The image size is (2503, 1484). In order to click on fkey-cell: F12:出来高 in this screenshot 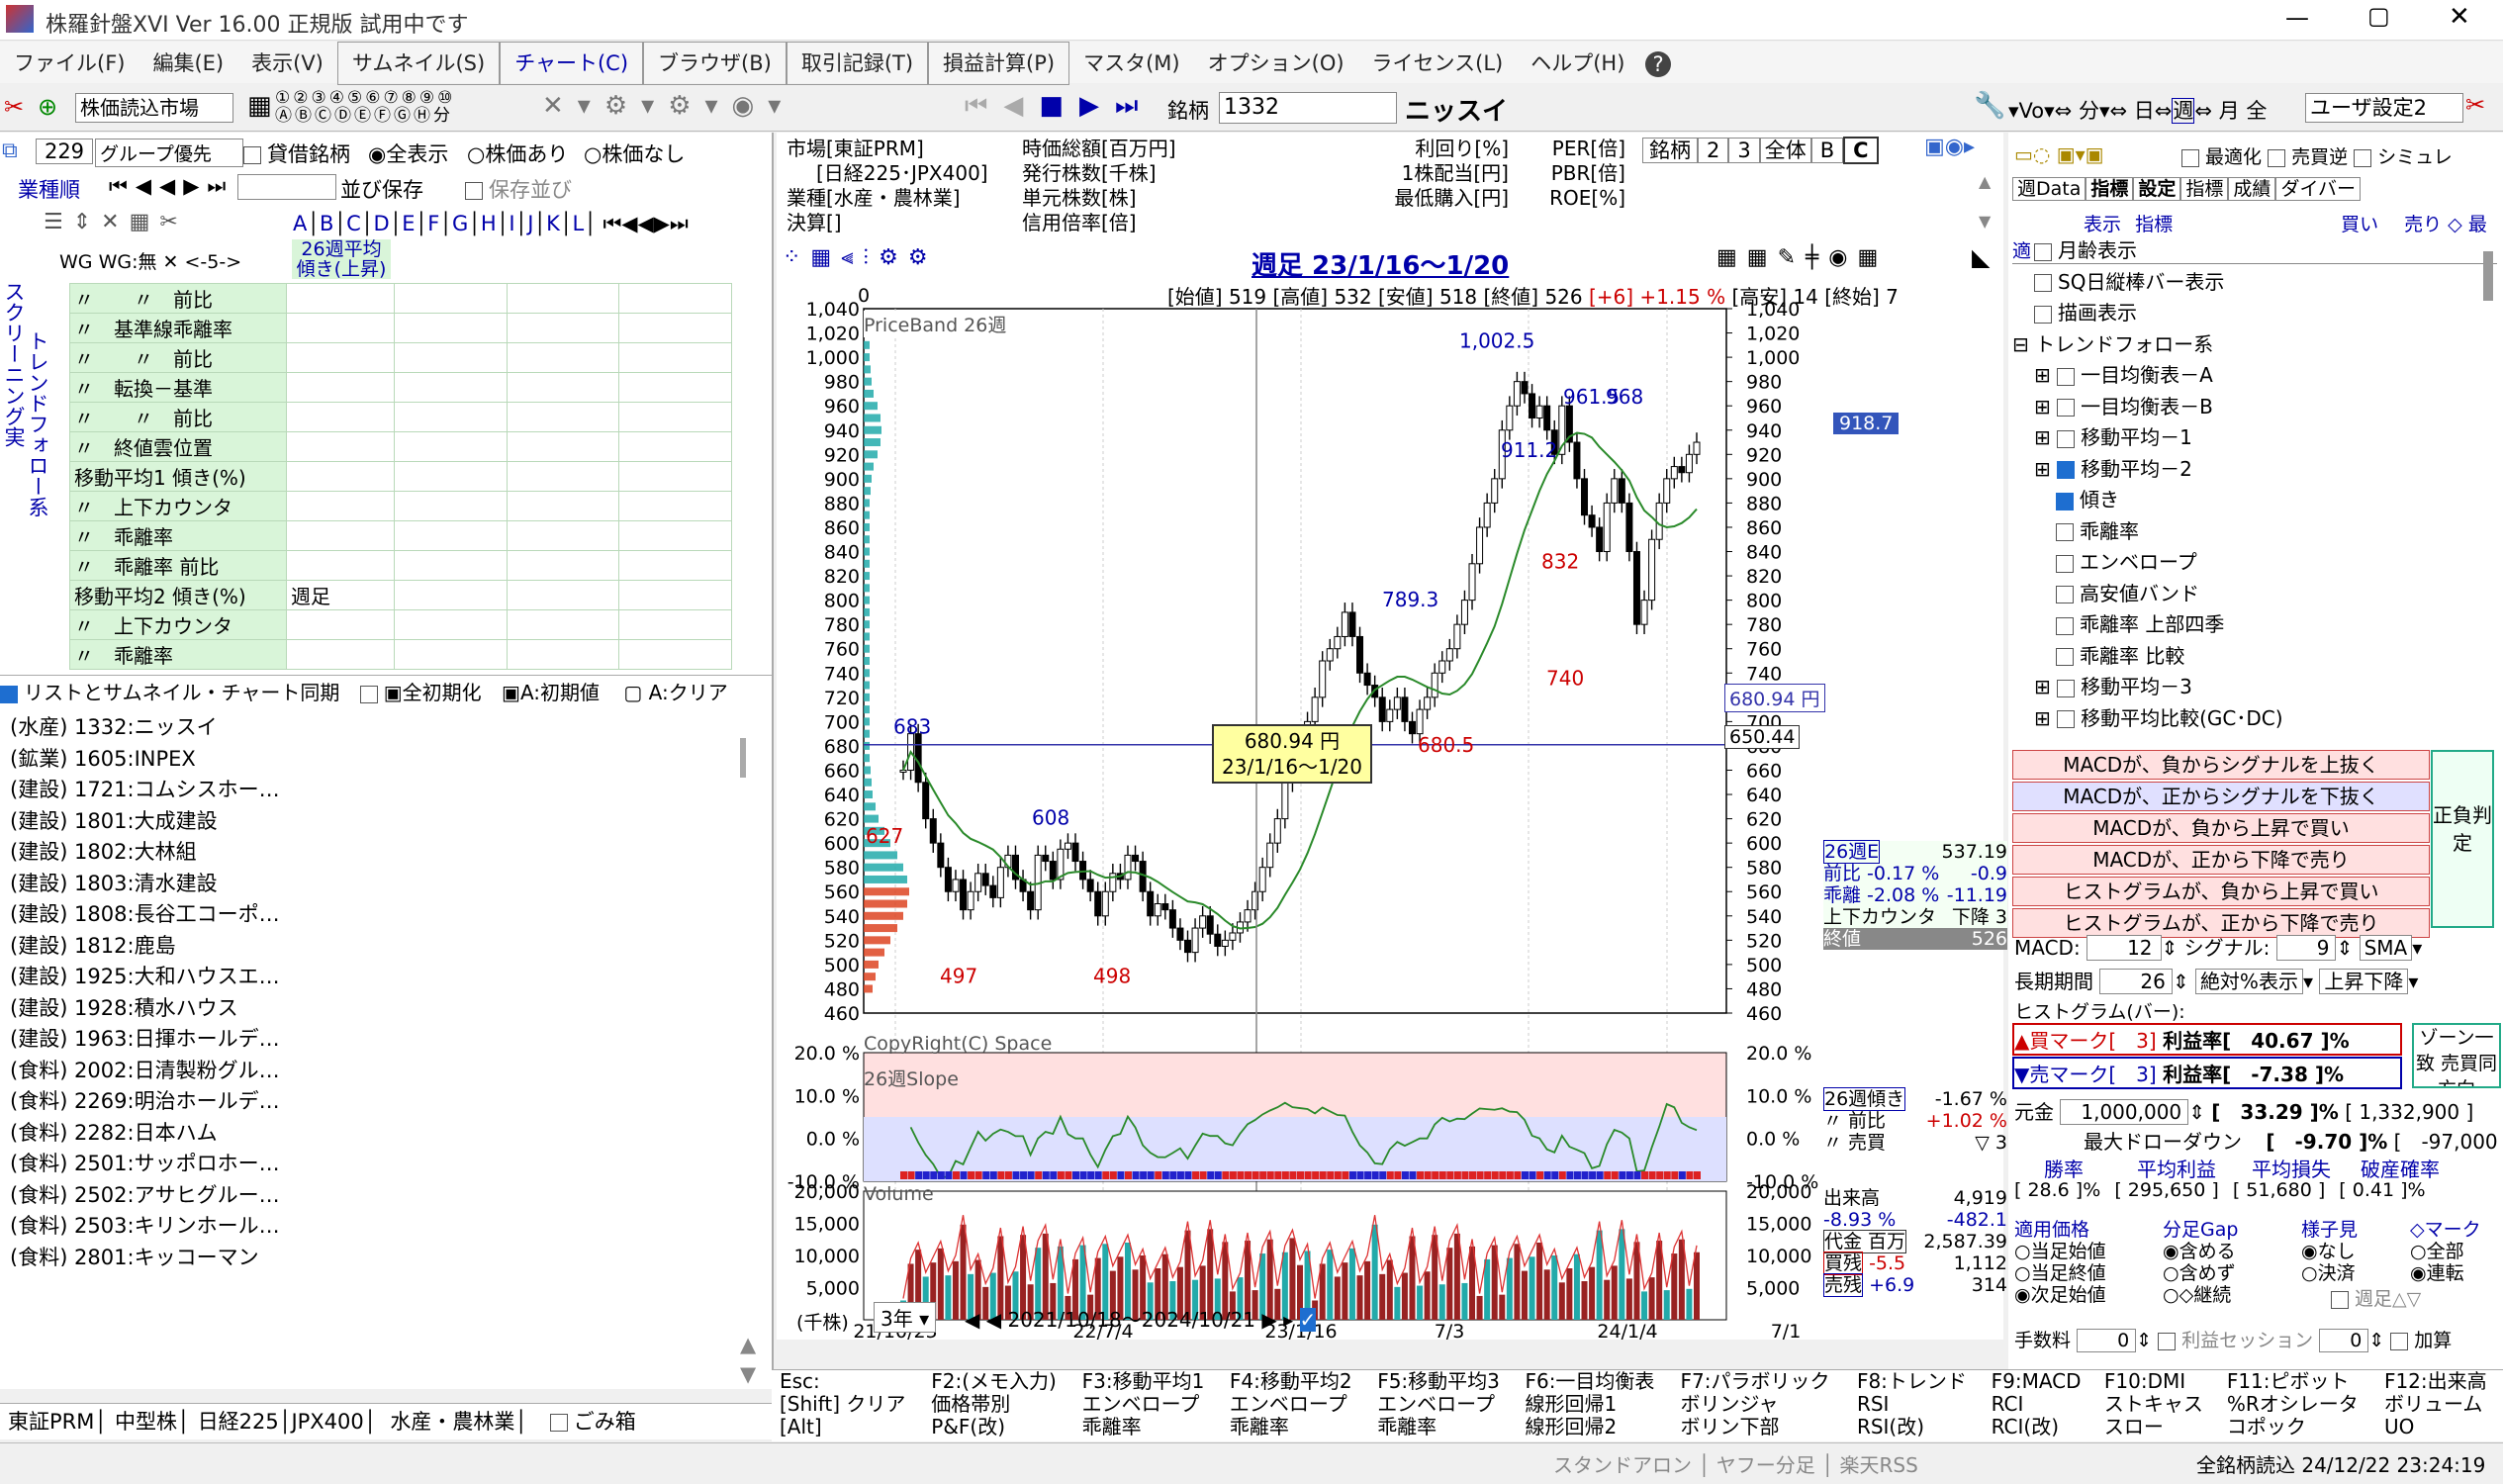, I will do `click(2439, 1381)`.